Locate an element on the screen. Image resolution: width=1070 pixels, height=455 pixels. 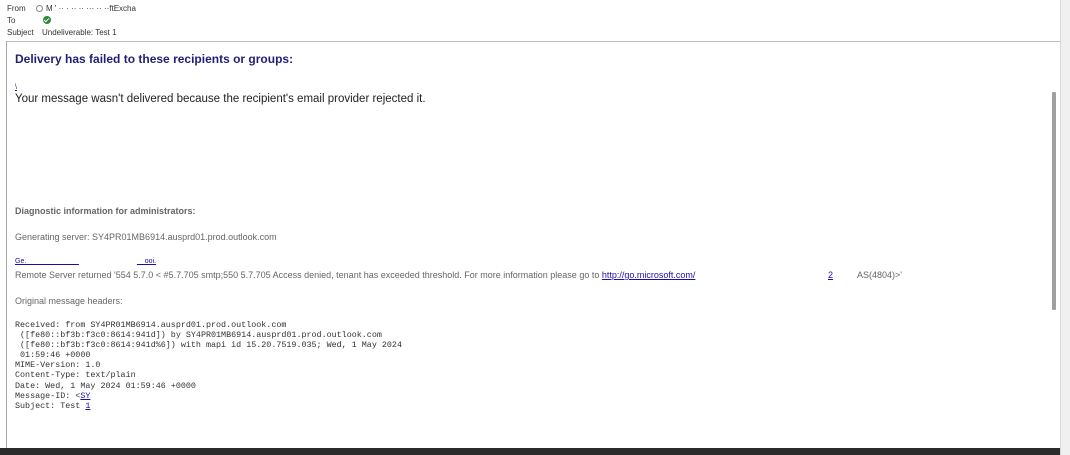
from-label: From is located at coordinates (16, 8).